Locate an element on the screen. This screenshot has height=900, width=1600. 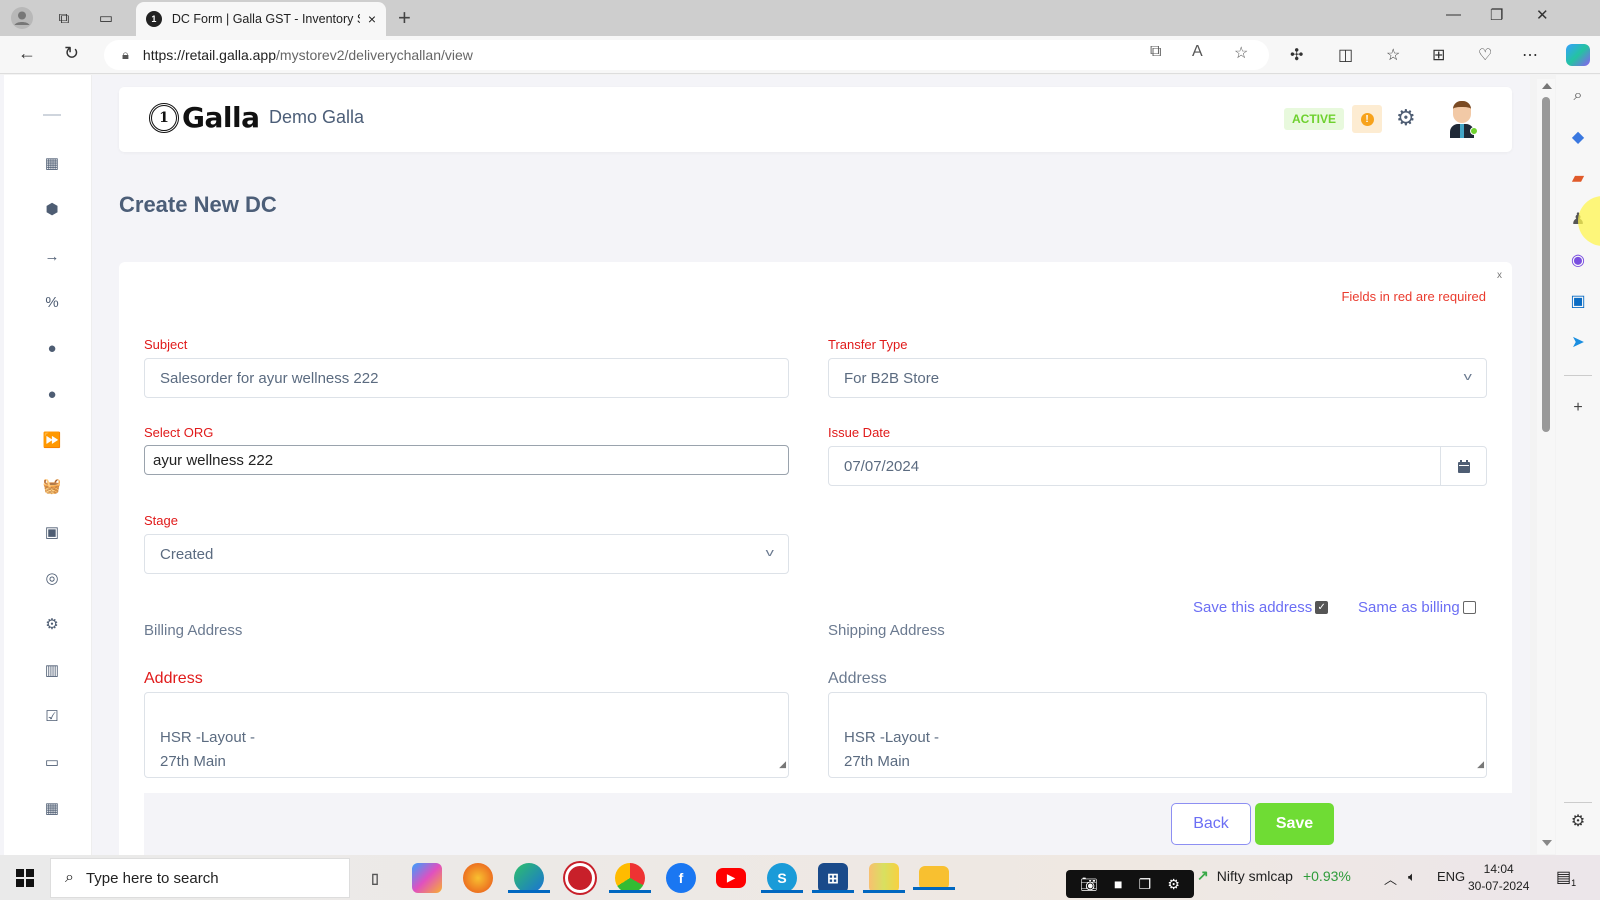
sidebar-item-reports: ▥ is located at coordinates (52, 670).